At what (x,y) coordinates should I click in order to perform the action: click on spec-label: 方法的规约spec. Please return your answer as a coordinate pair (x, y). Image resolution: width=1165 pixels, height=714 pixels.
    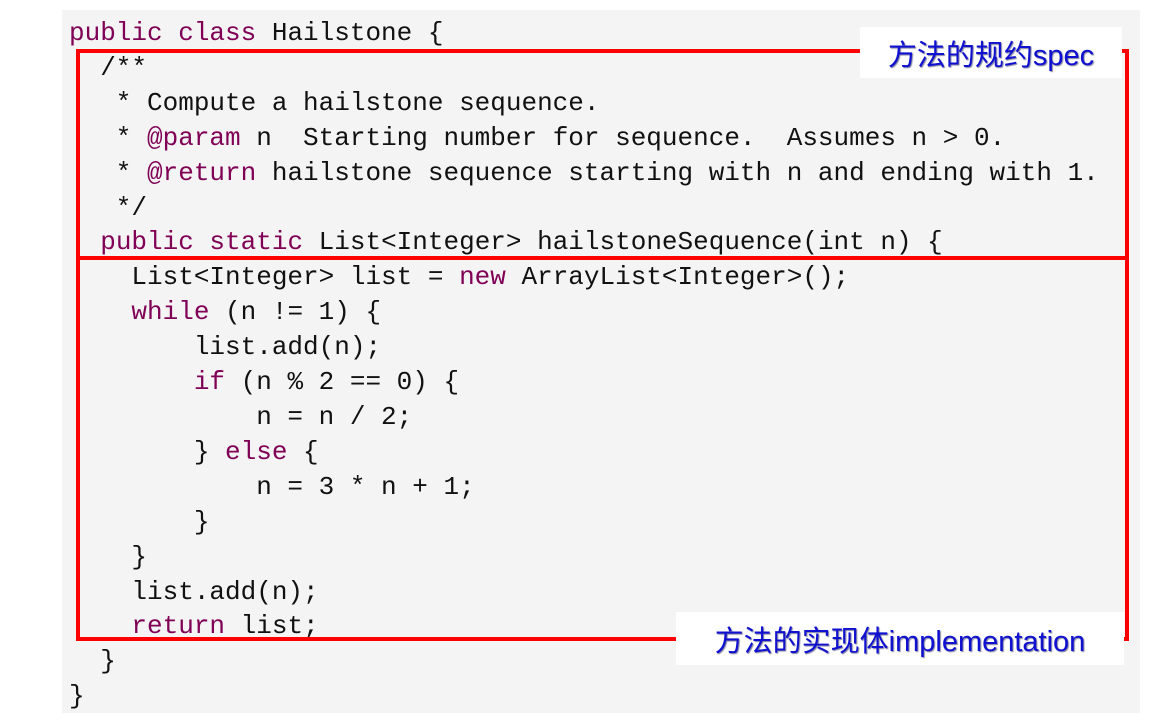
    Looking at the image, I should click on (991, 52).